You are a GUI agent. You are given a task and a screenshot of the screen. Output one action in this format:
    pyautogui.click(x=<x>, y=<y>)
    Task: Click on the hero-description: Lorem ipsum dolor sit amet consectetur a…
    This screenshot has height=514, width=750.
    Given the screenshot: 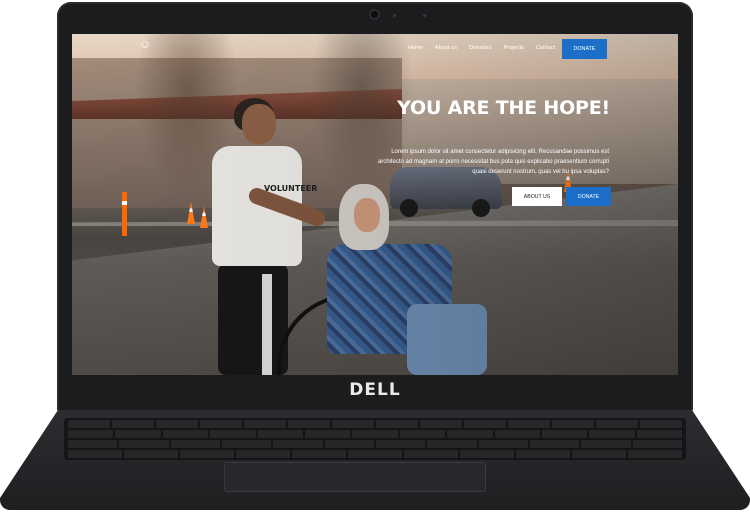 What is the action you would take?
    pyautogui.click(x=493, y=162)
    